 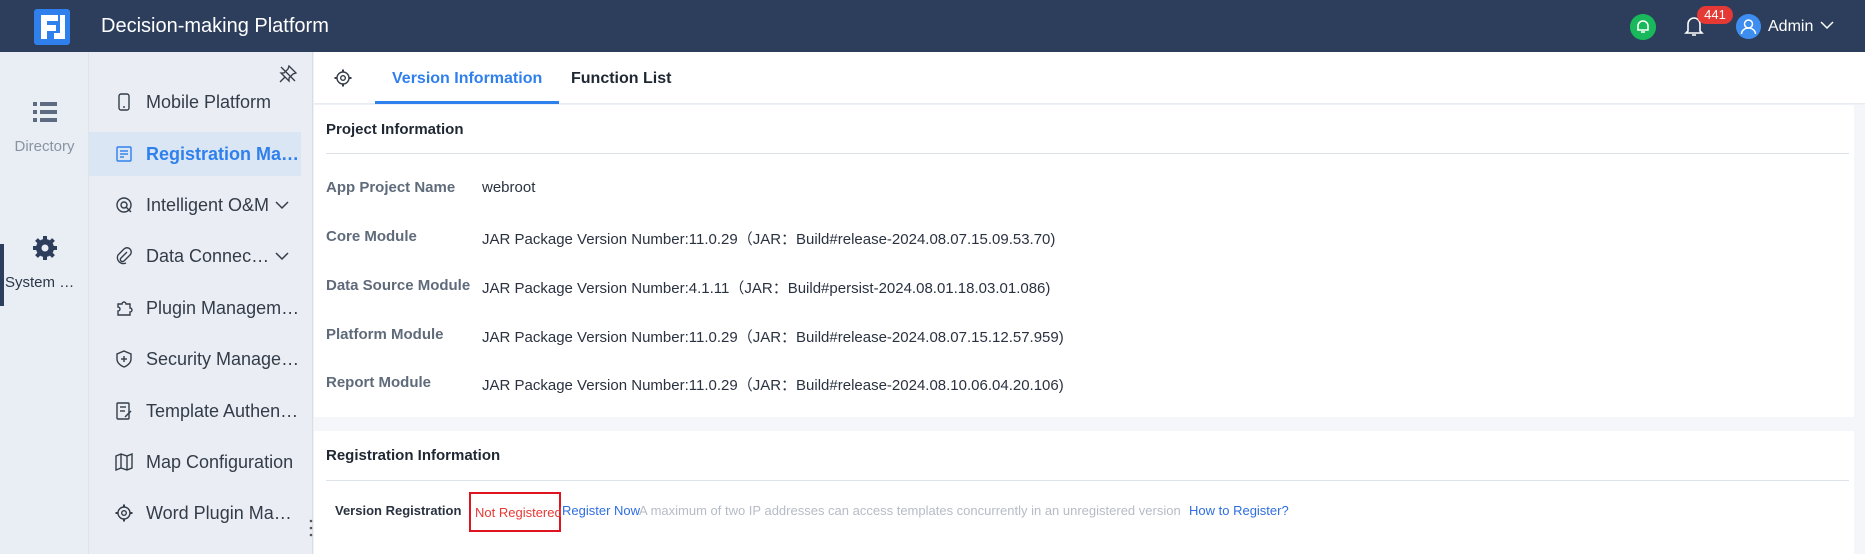 I want to click on user-name: Admin, so click(x=1790, y=27).